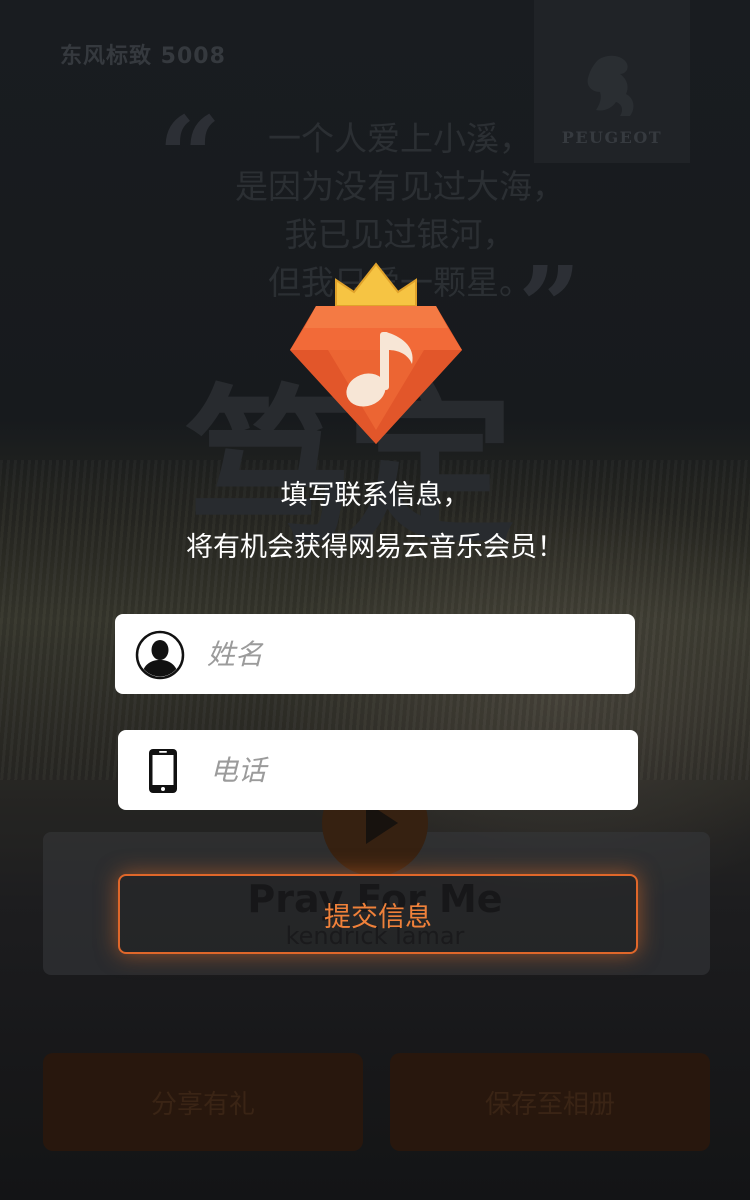 This screenshot has width=750, height=1200. Describe the element at coordinates (160, 655) in the screenshot. I see `user-icon` at that location.